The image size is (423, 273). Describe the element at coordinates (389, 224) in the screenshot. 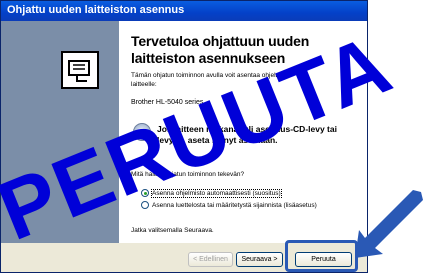

I see `pointer-arrow-icon` at that location.